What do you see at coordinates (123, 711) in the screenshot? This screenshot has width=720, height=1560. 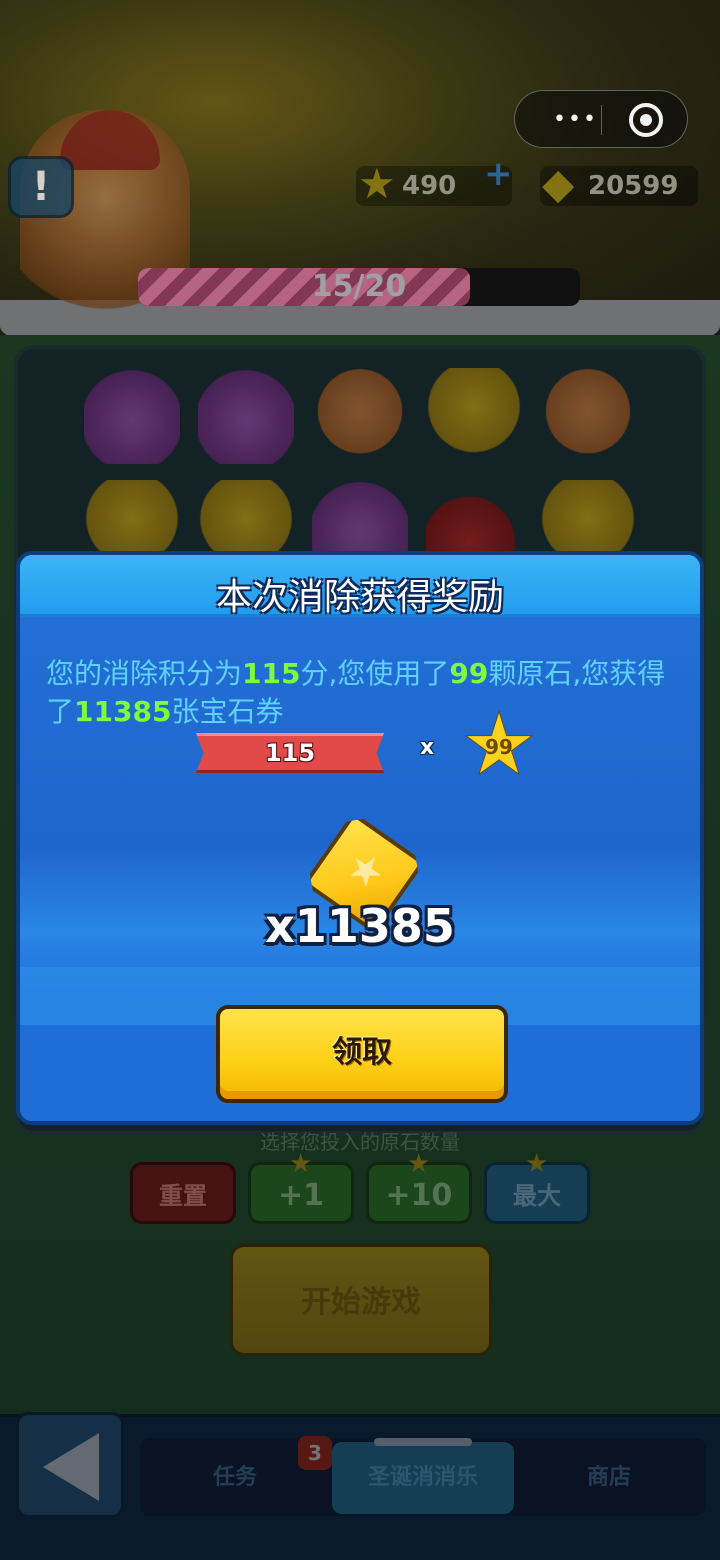 I see `tickets-value: 11385` at bounding box center [123, 711].